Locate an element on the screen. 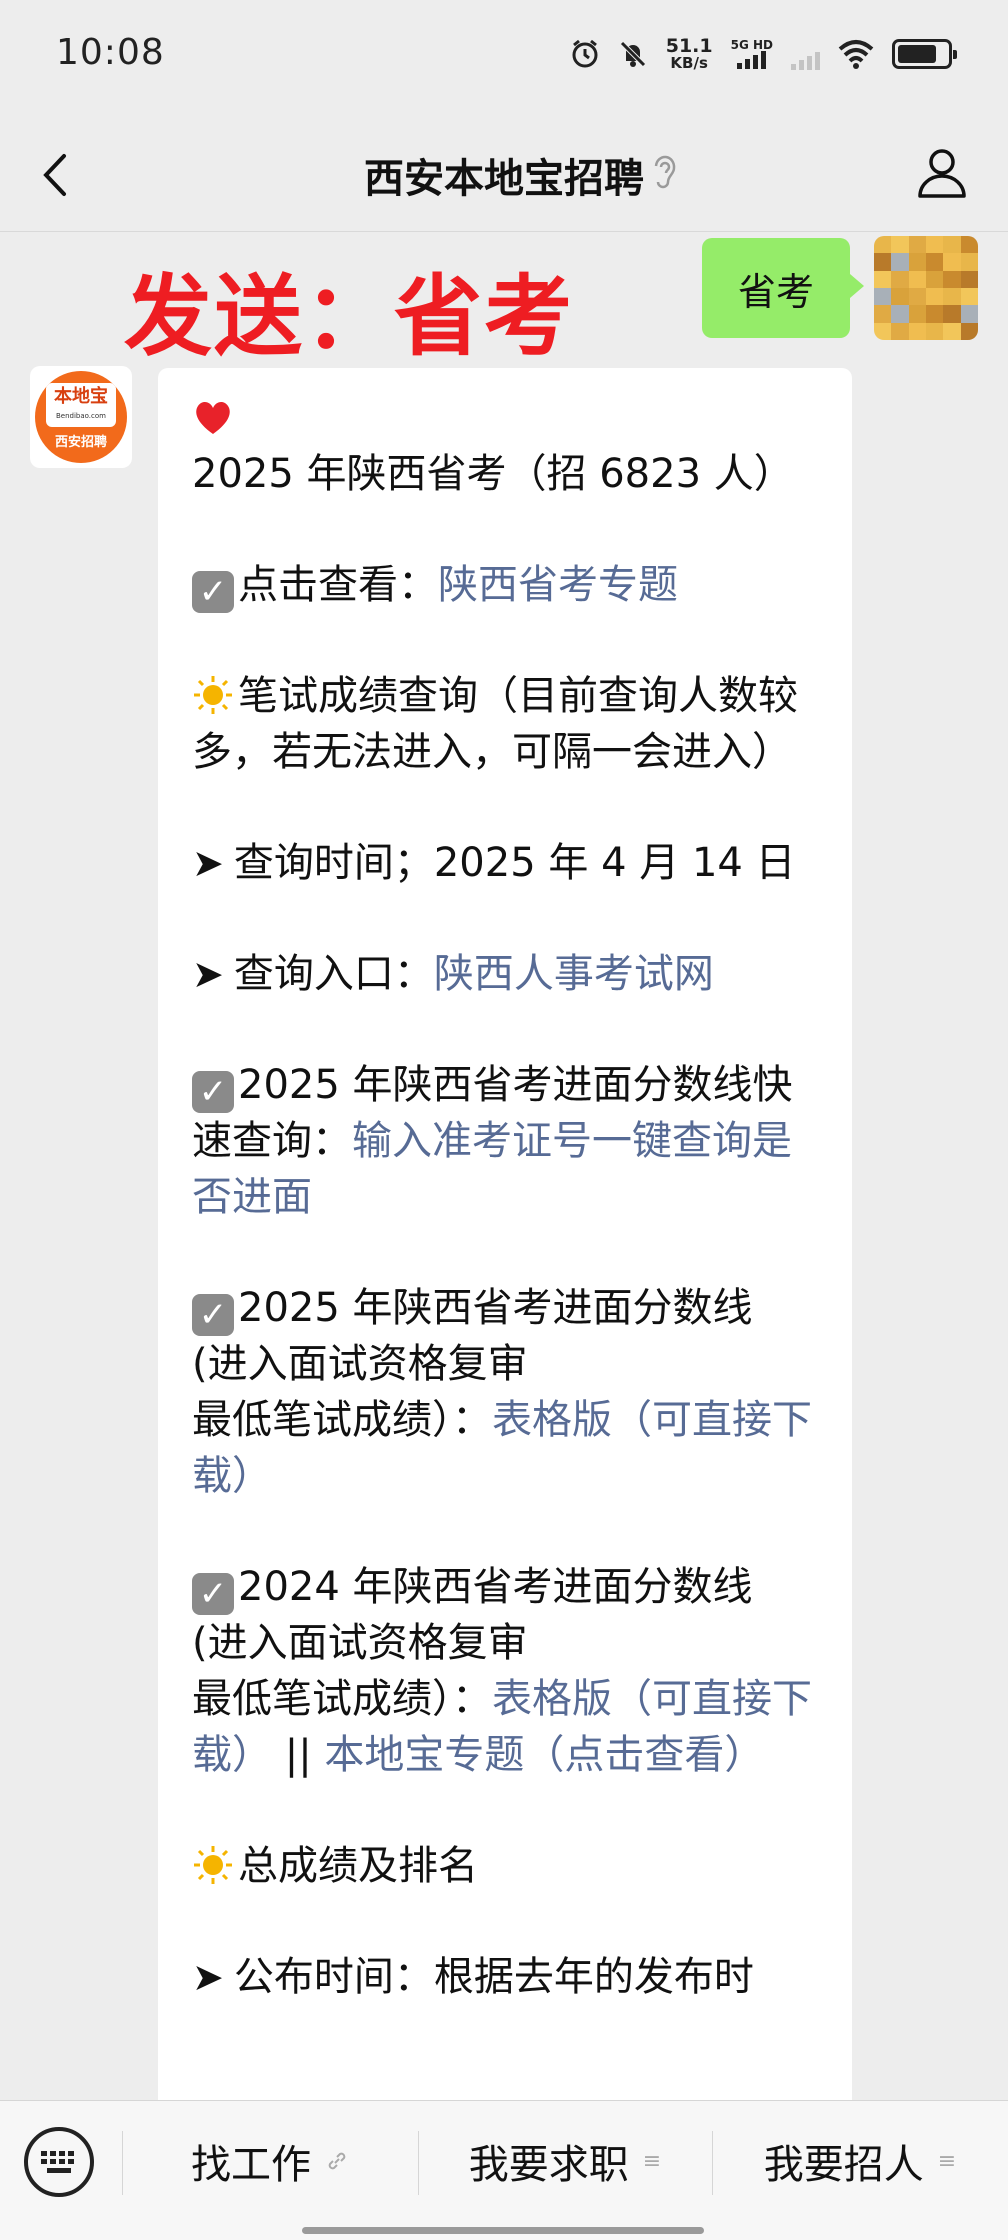  network-type: 5G HD is located at coordinates (751, 45).